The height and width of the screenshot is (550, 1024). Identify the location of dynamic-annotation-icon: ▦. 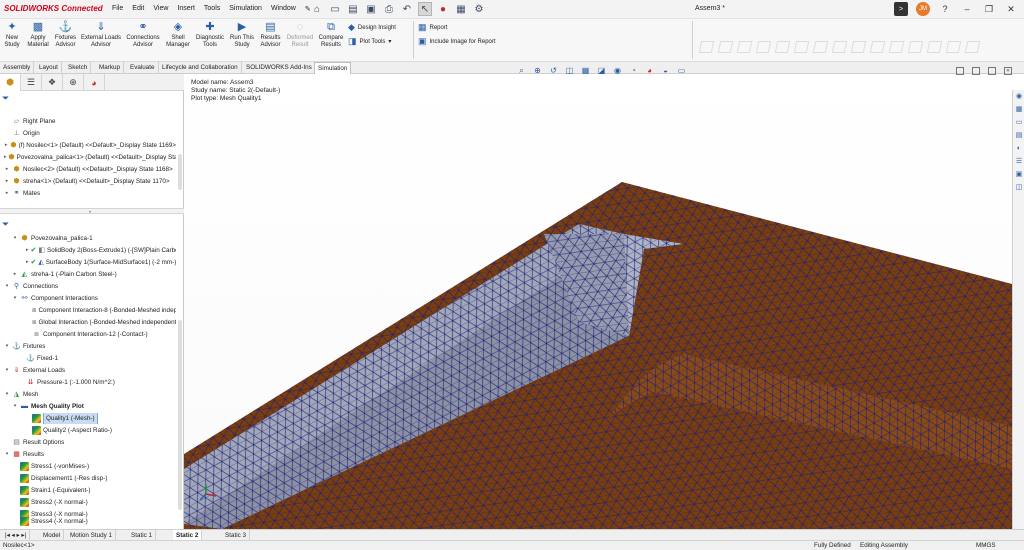
(585, 70).